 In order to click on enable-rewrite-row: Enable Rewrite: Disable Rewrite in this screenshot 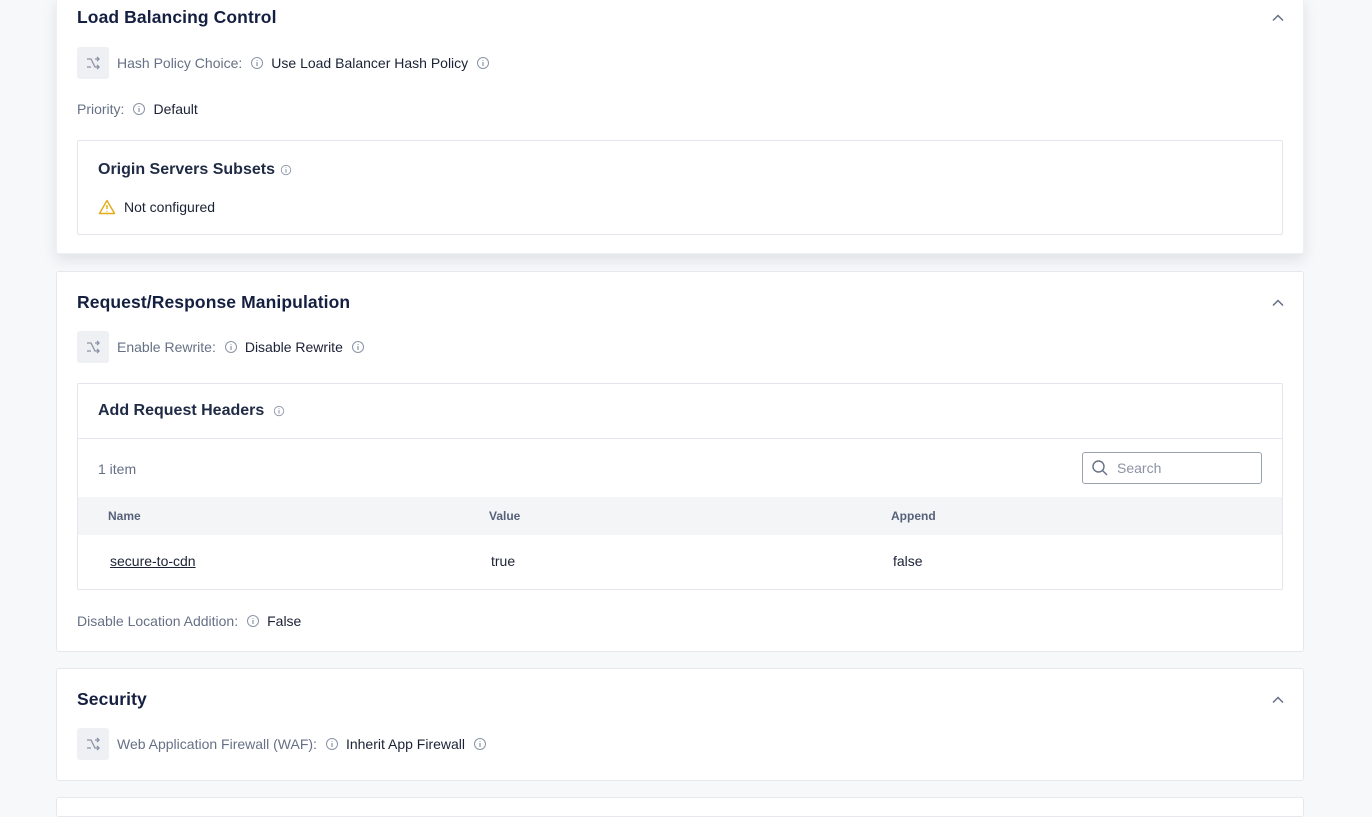, I will do `click(224, 347)`.